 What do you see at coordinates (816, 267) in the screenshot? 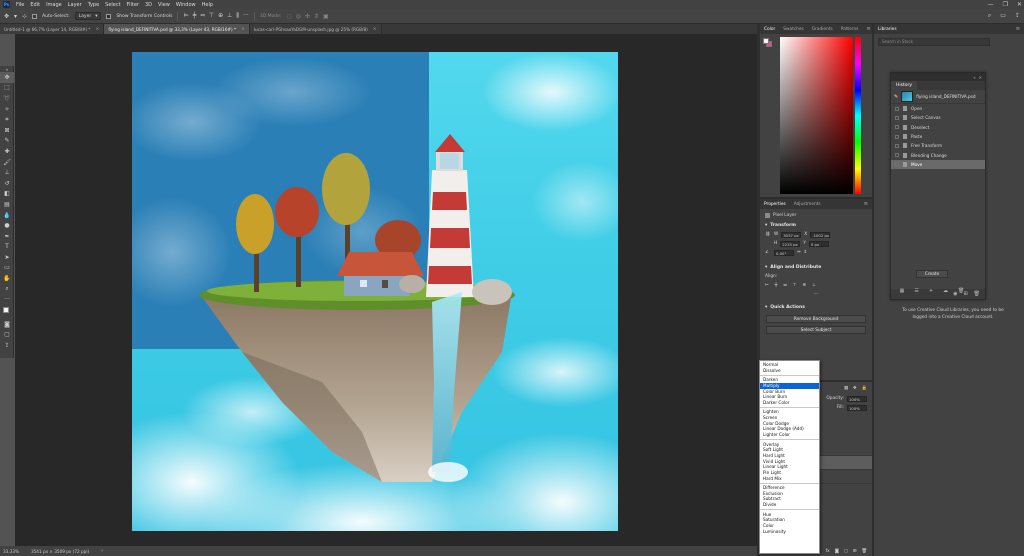
I see `align-section: ▾ Align and Distribute` at bounding box center [816, 267].